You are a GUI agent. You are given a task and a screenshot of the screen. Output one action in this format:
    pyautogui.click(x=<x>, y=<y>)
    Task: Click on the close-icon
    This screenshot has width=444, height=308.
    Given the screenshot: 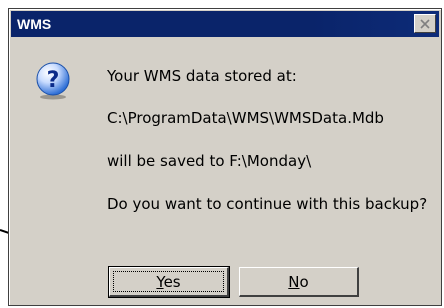 What is the action you would take?
    pyautogui.click(x=425, y=23)
    